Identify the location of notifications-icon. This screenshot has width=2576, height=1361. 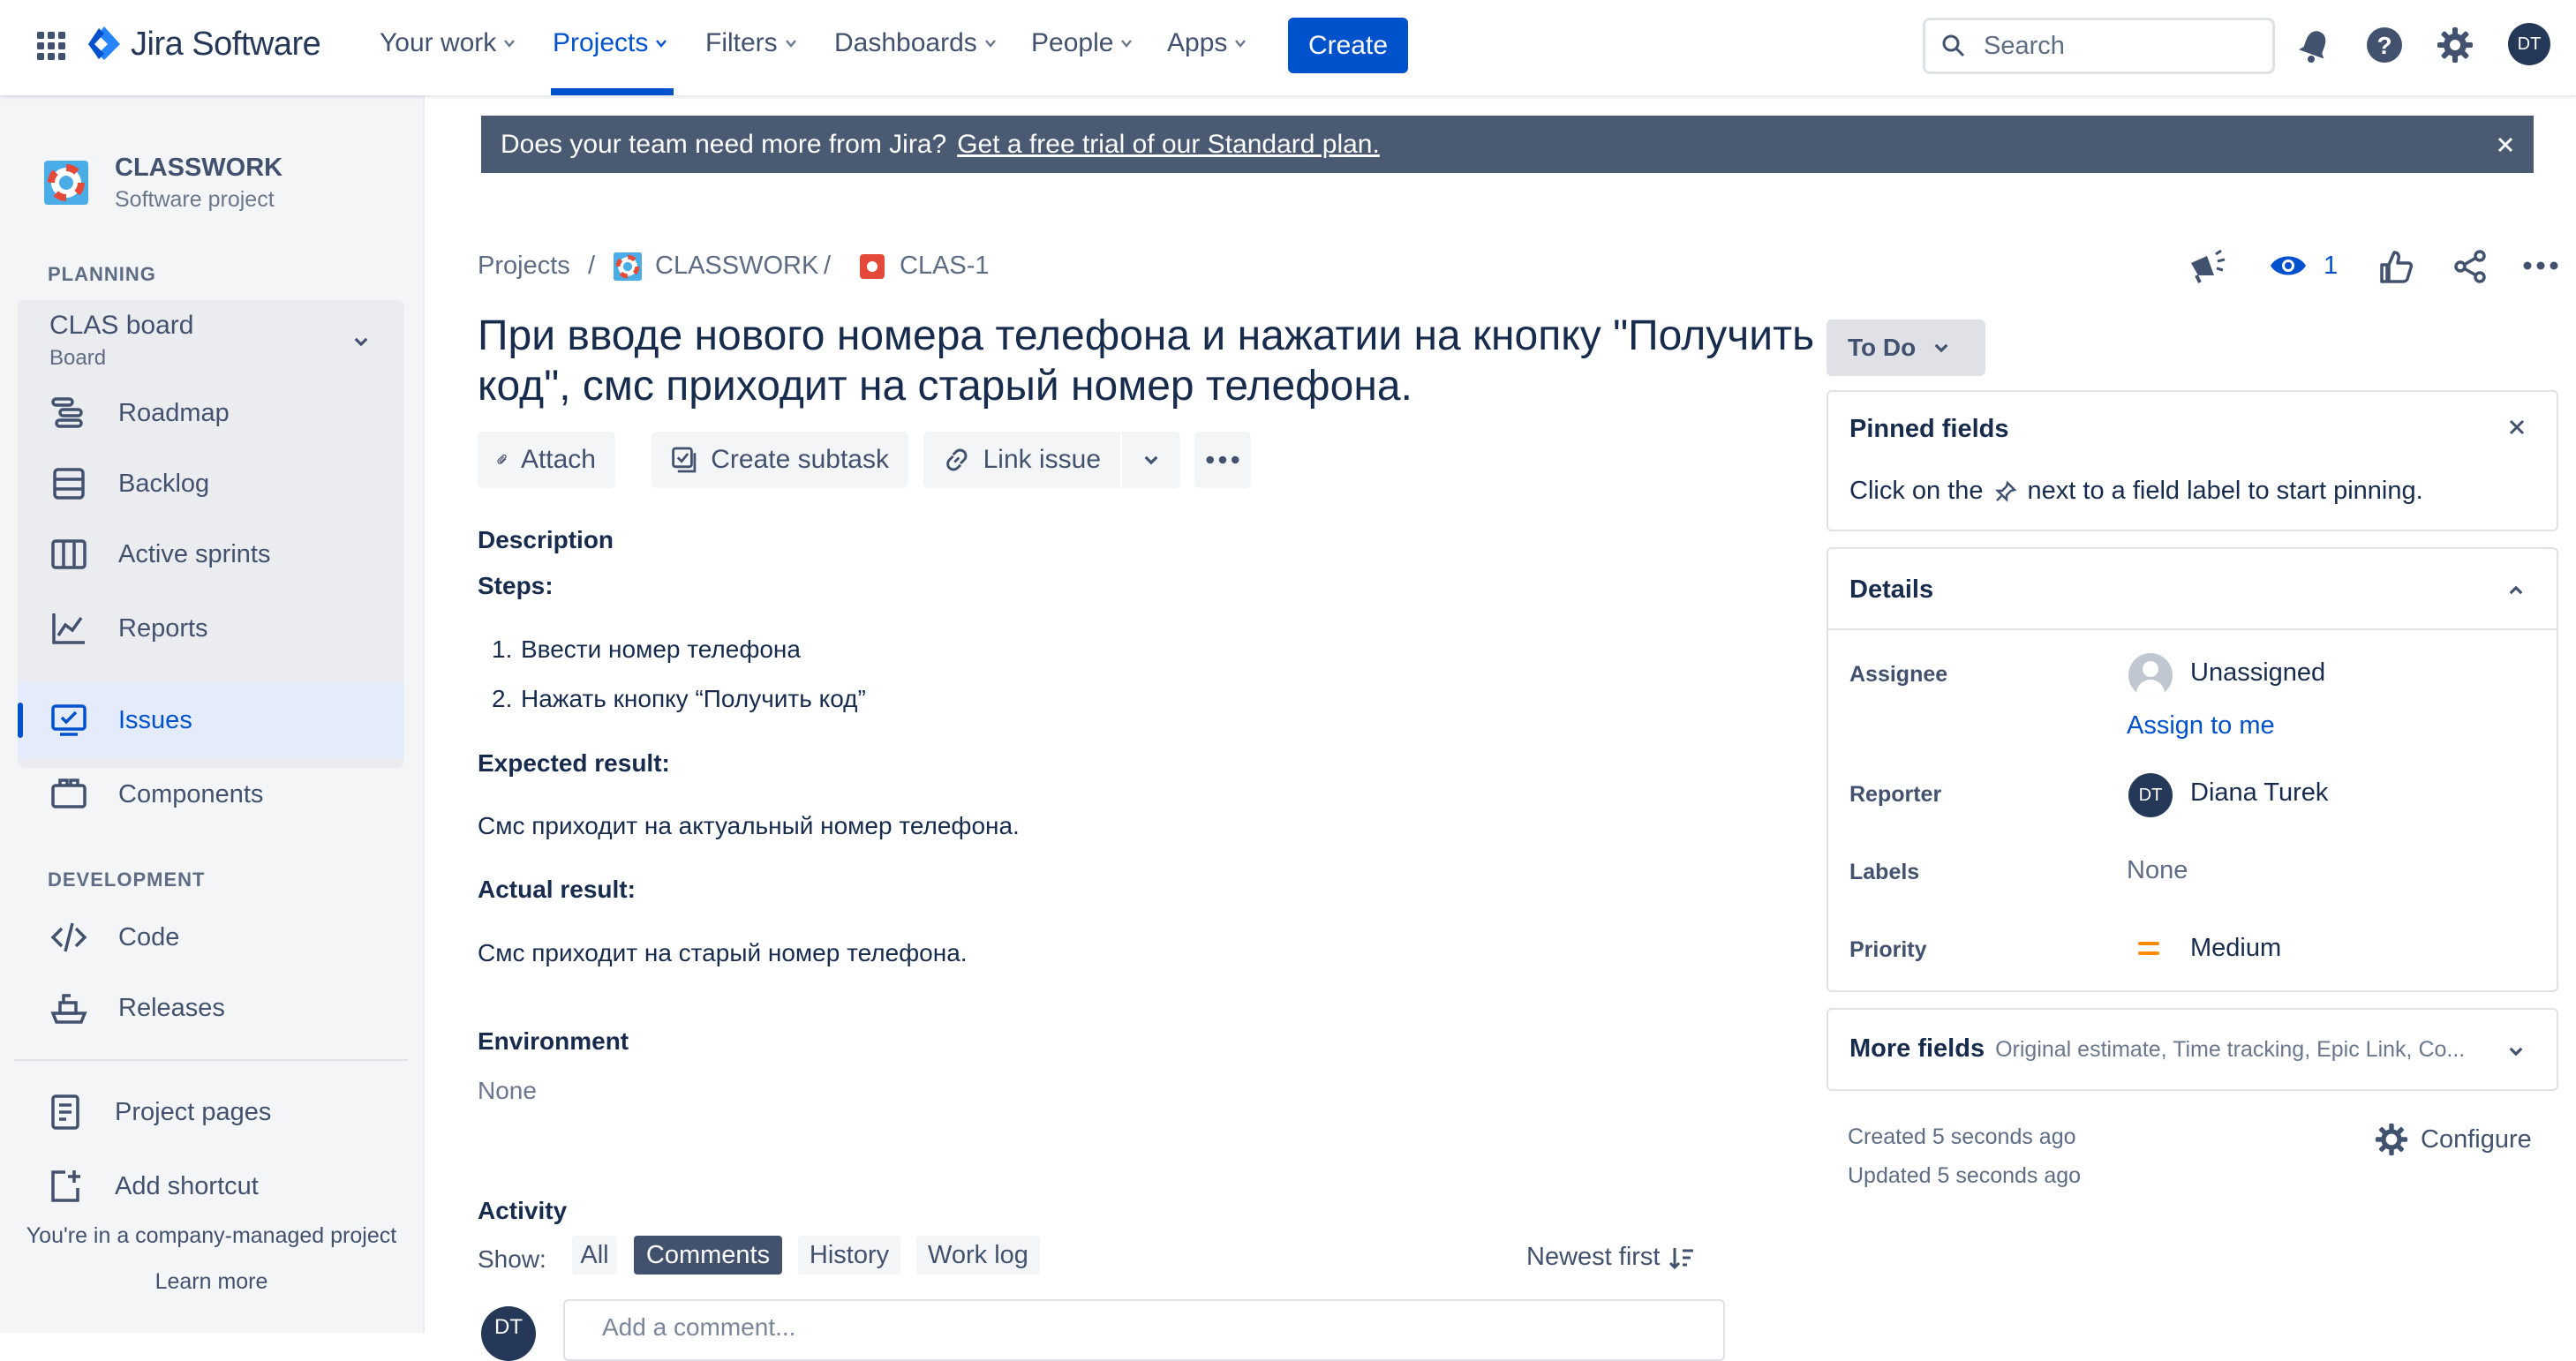
(2315, 45).